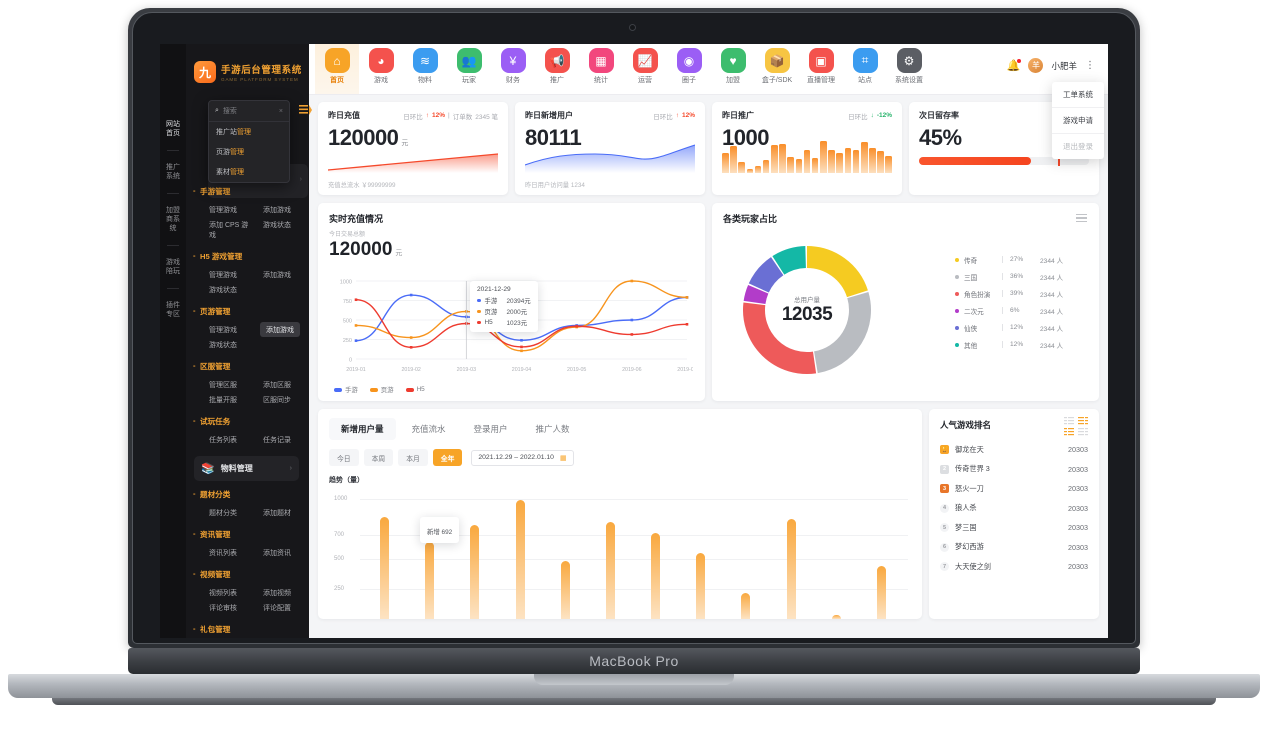 This screenshot has width=1268, height=732. I want to click on legend-item: H5, so click(415, 389).